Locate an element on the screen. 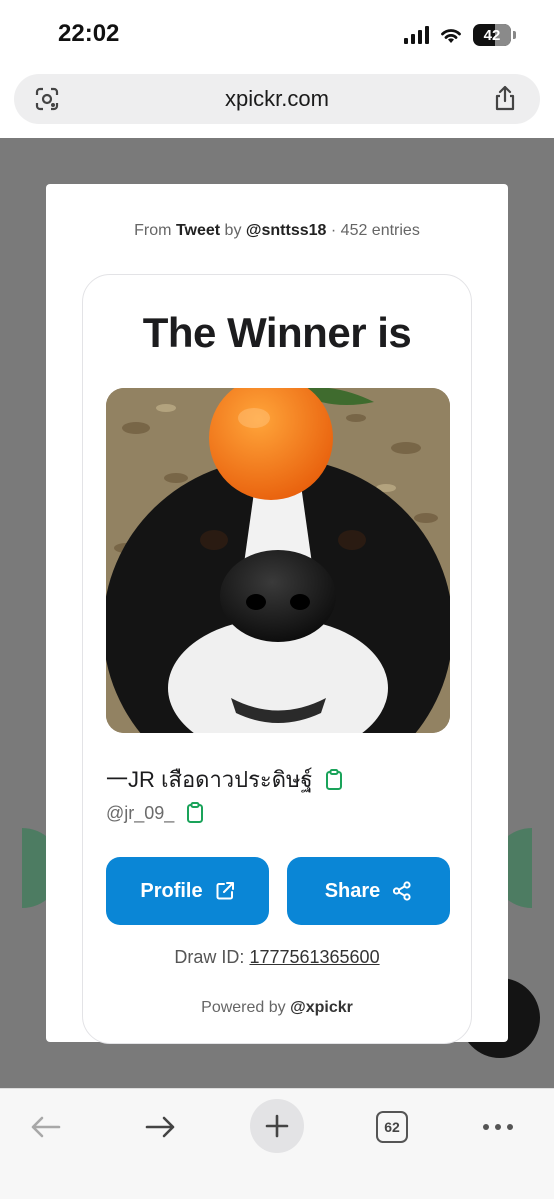 The width and height of the screenshot is (554, 1199). status-bar: 22:02 42 is located at coordinates (277, 33).